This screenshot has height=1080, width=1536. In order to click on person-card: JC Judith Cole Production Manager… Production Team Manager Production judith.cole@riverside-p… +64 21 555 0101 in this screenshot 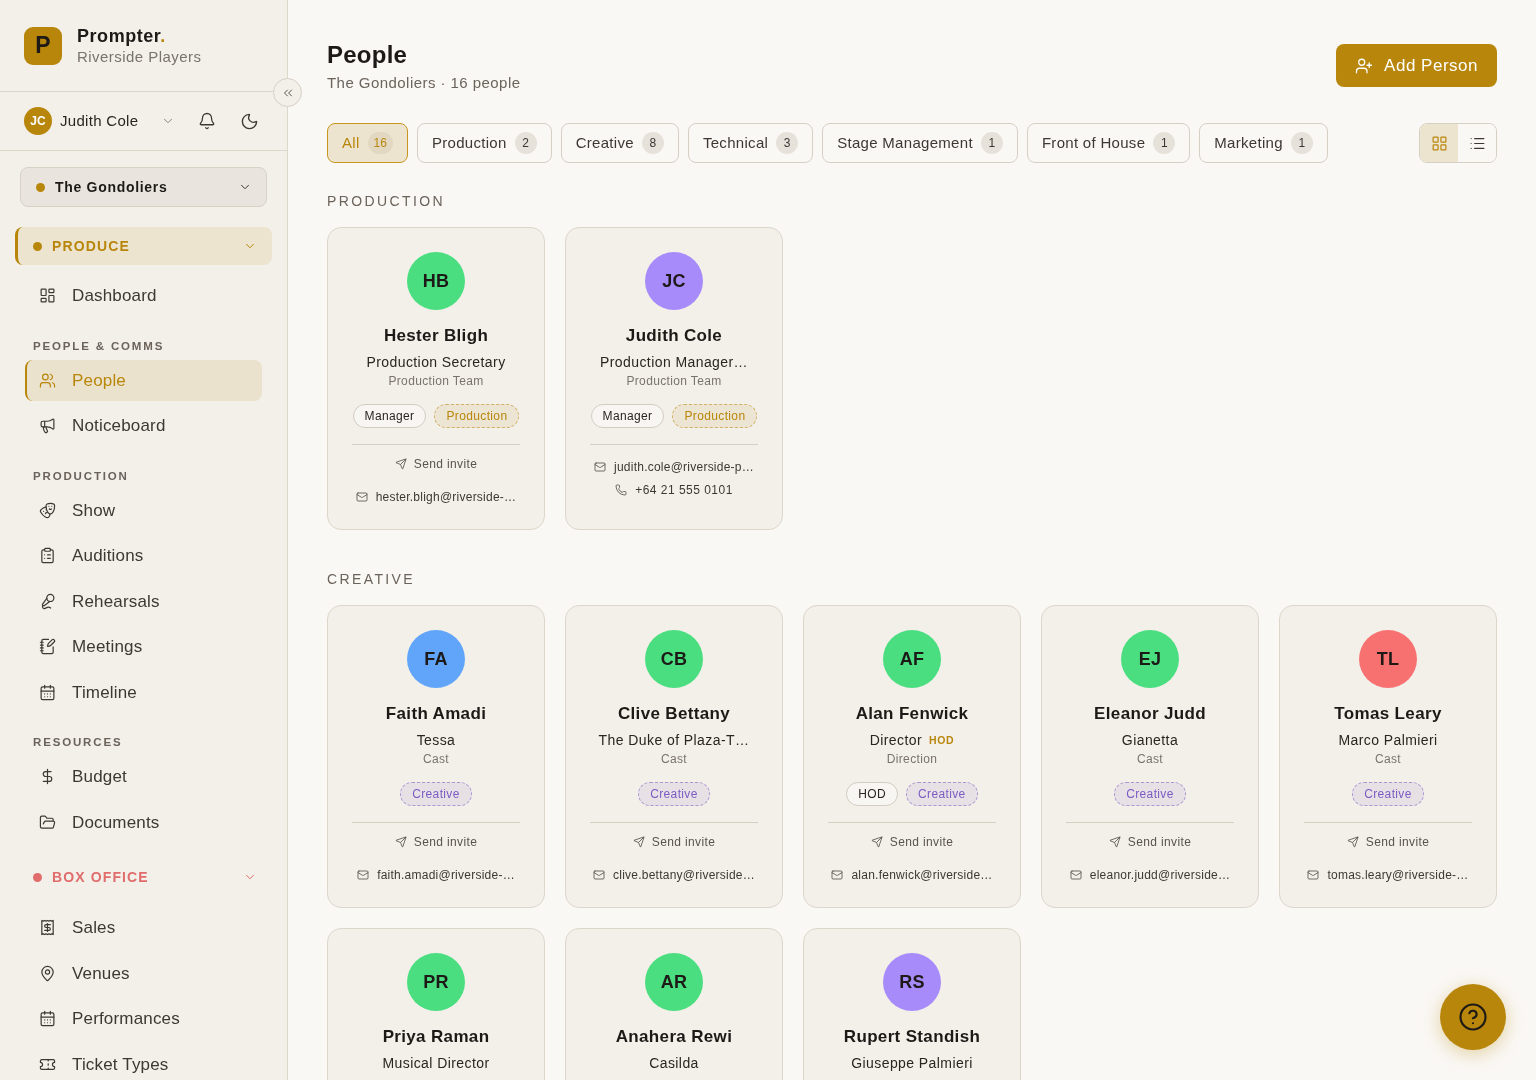, I will do `click(674, 378)`.